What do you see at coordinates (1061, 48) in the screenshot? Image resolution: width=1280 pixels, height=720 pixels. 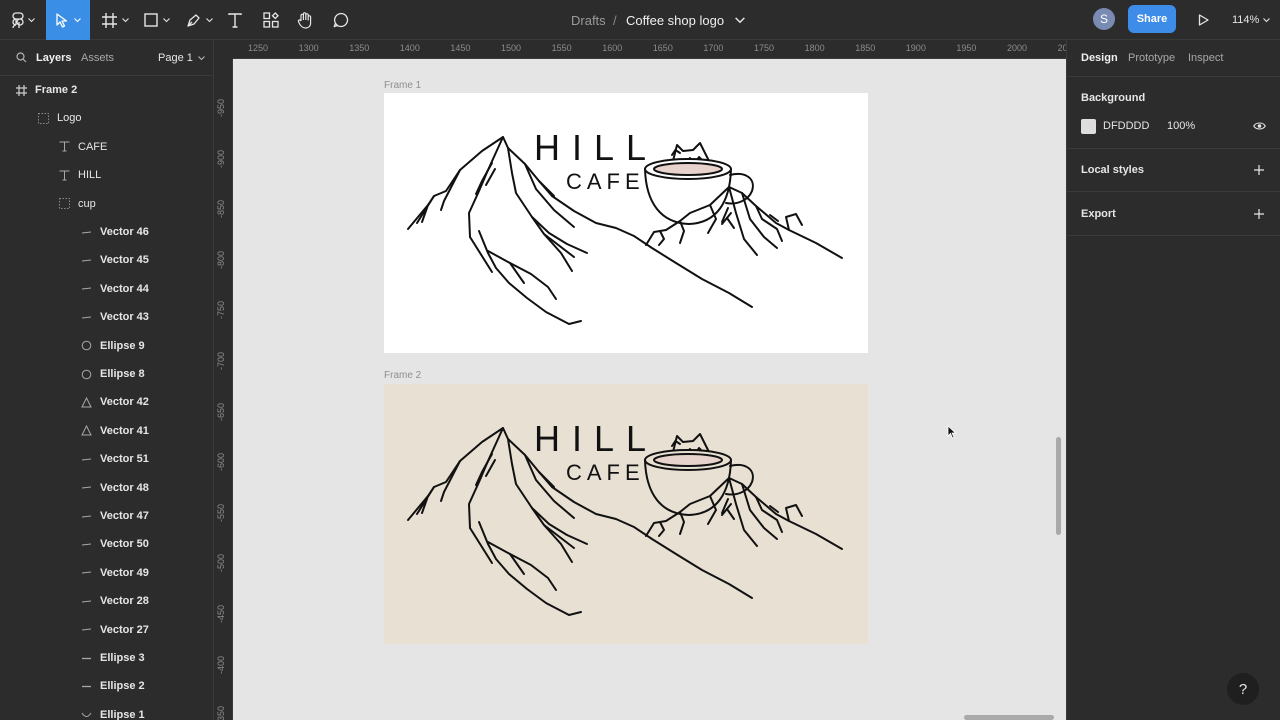 I see `ruler-x-label: 20` at bounding box center [1061, 48].